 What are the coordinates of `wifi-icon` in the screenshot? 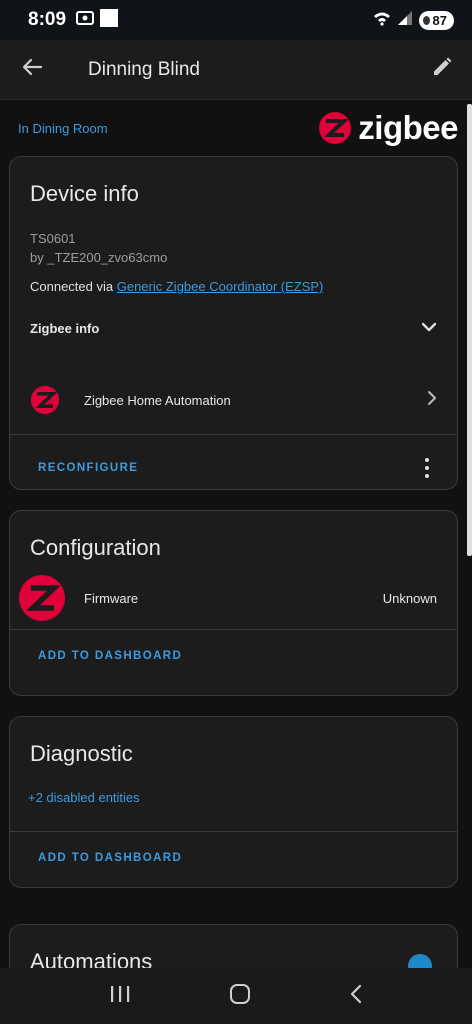 It's located at (382, 20).